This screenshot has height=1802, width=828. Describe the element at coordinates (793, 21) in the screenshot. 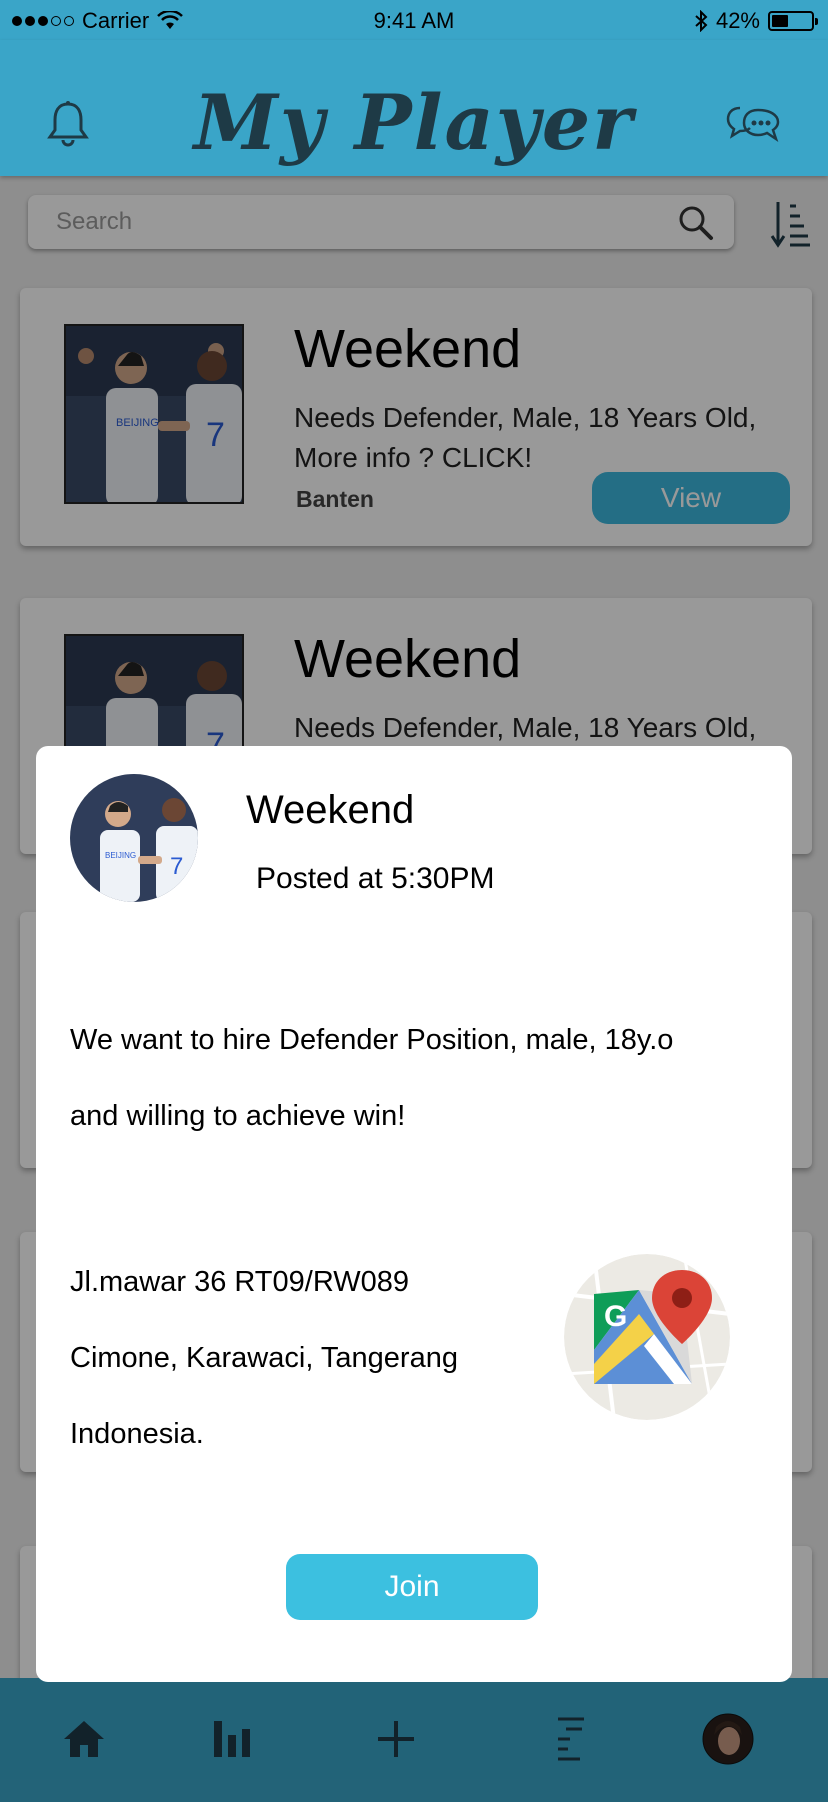

I see `battery-icon` at that location.